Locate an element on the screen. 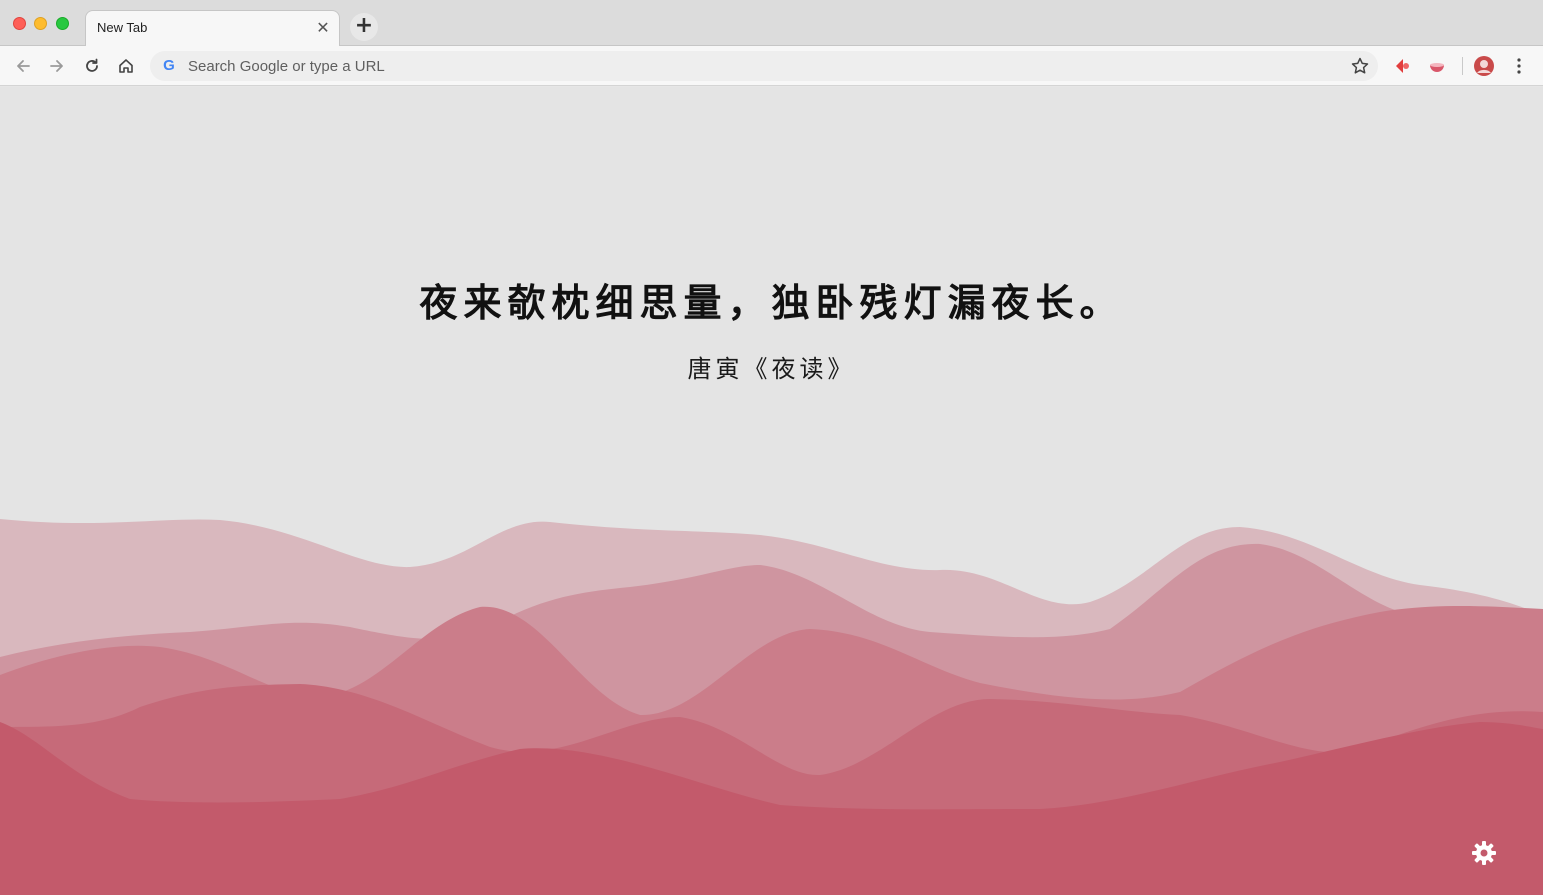 The width and height of the screenshot is (1543, 895). pink-bowl-extension-icon is located at coordinates (1437, 66).